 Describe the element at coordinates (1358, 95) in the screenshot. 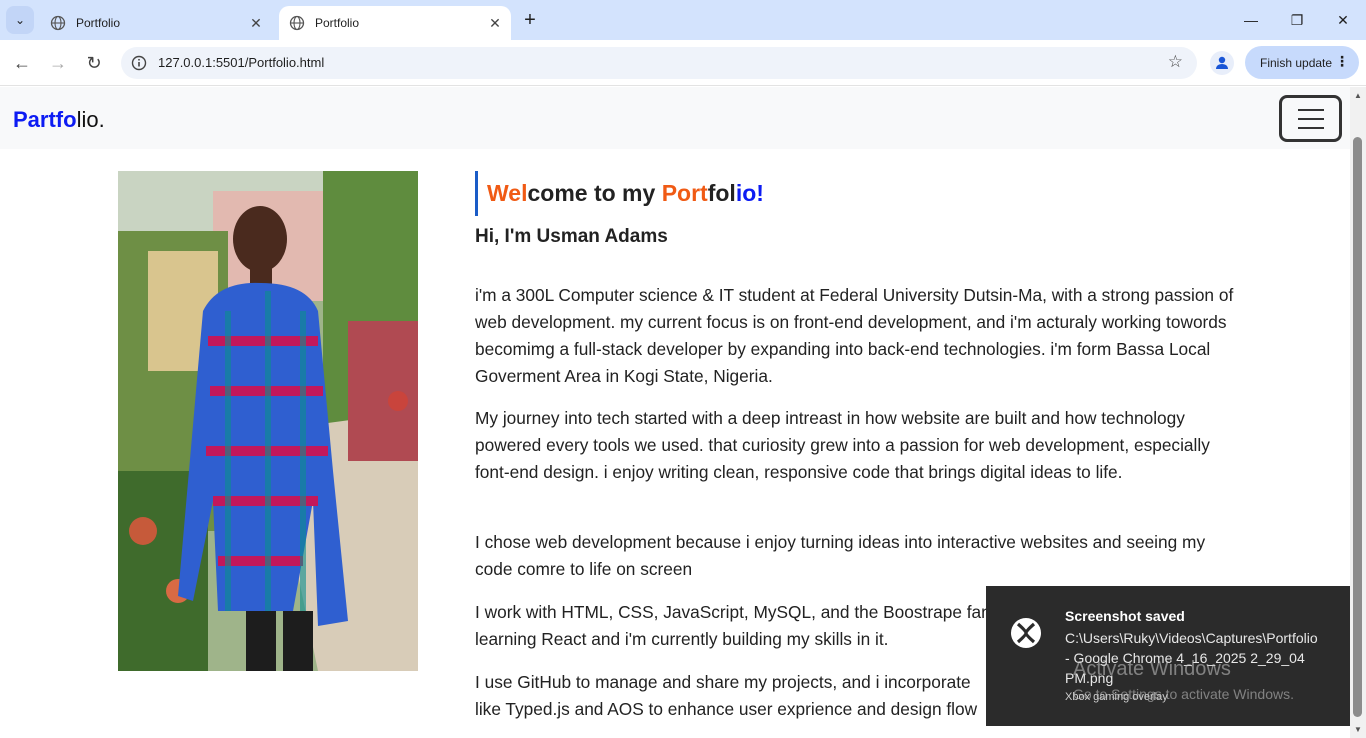

I see `scroll-up-icon: ▲` at that location.